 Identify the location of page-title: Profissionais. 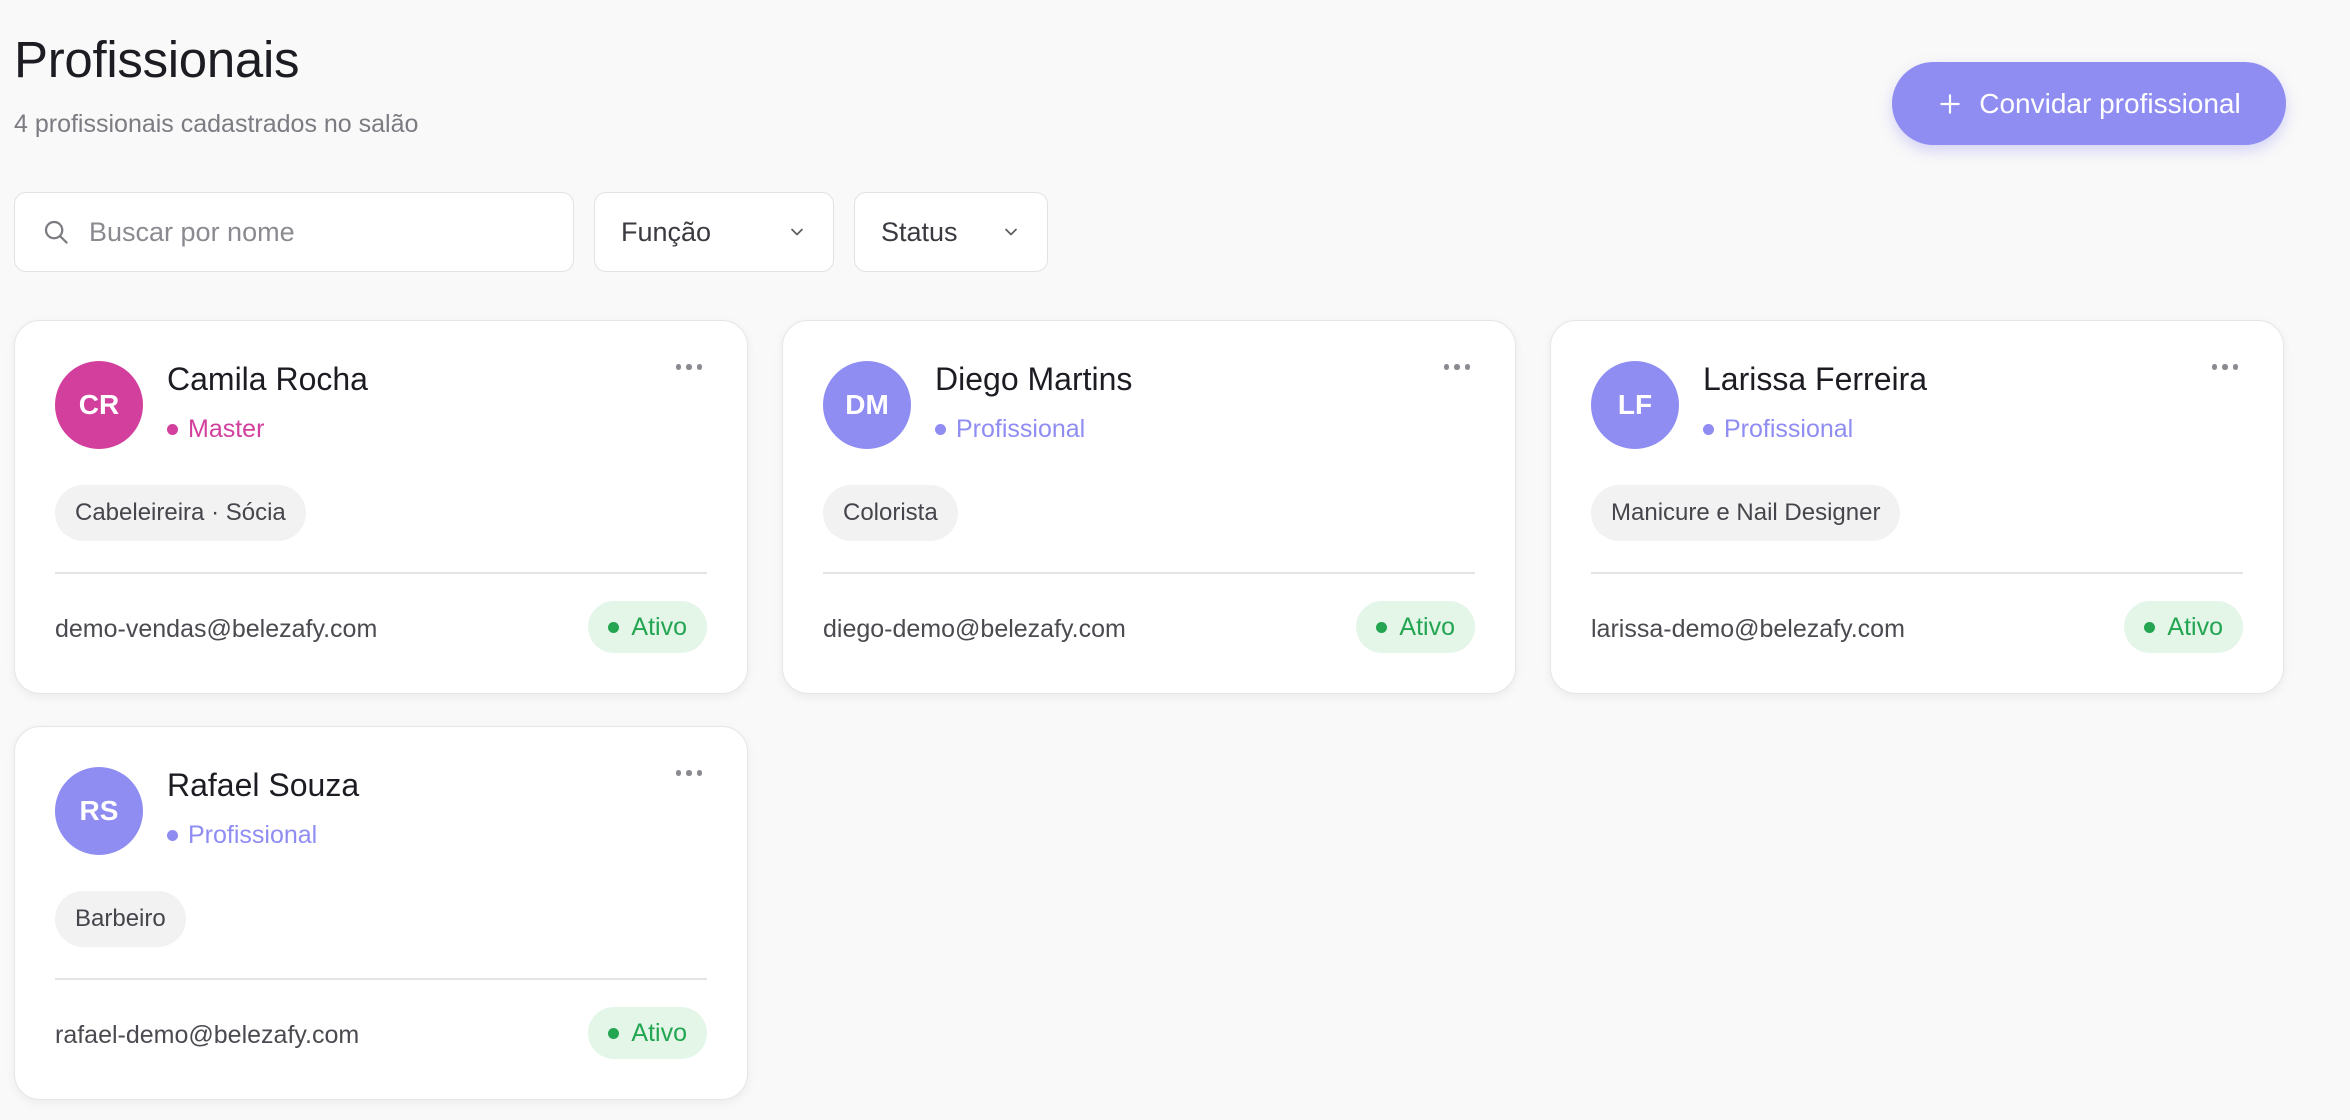
(157, 59).